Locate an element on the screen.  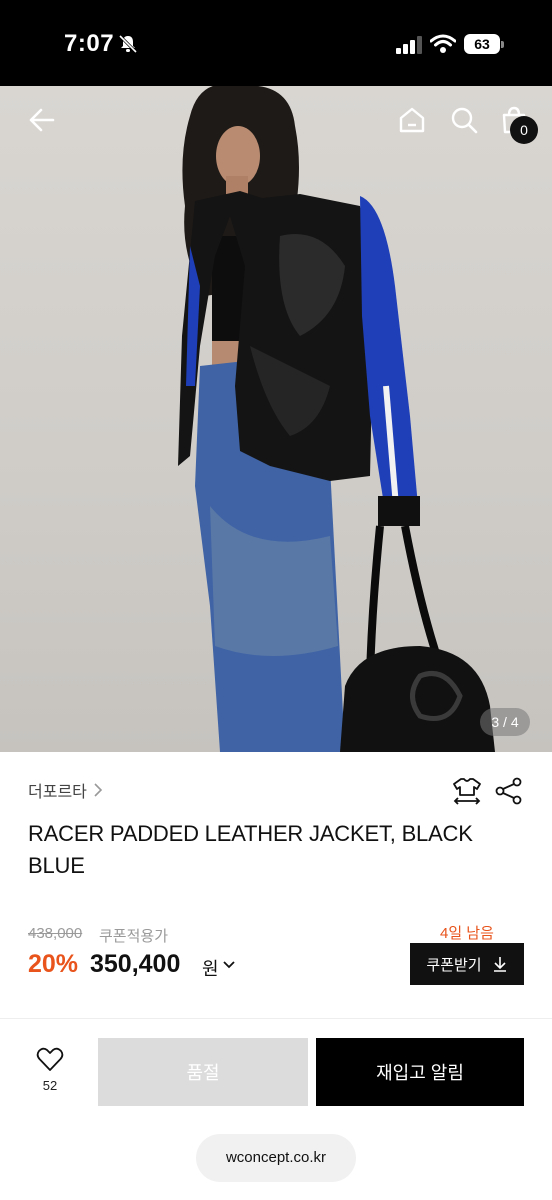
battery-icon: 63 is located at coordinates (484, 44).